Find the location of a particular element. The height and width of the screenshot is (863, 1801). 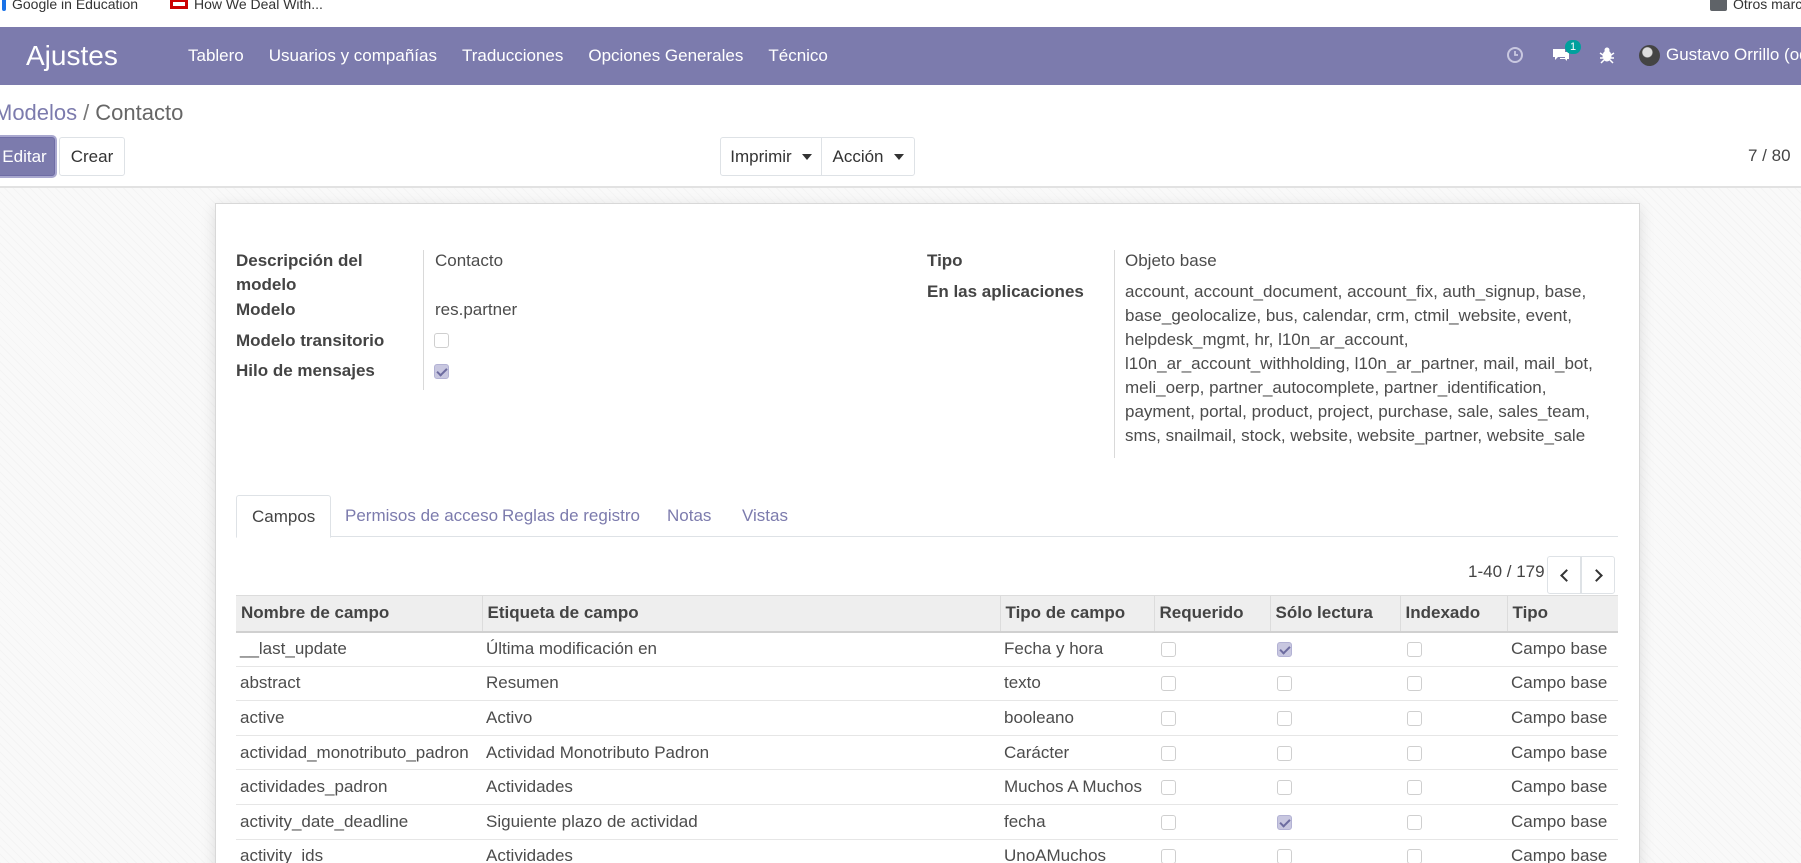

transient-checkbox is located at coordinates (441, 340).